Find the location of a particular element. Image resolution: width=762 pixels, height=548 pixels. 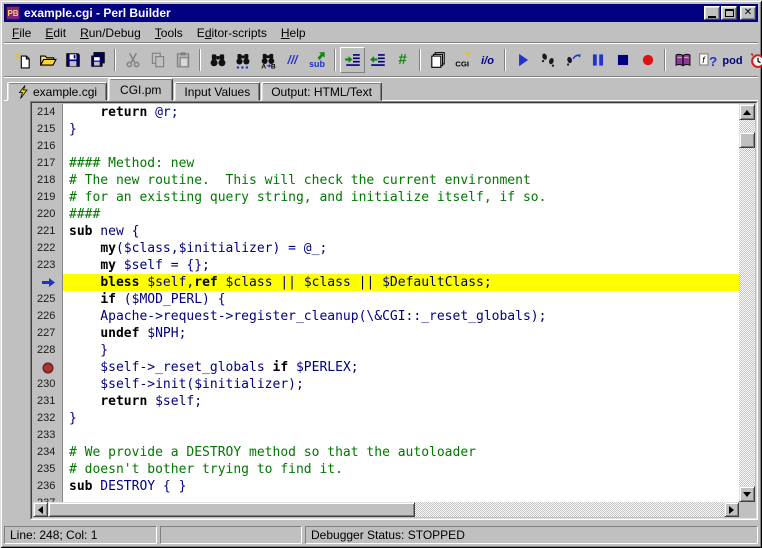

line-number: 214 is located at coordinates (48, 112).